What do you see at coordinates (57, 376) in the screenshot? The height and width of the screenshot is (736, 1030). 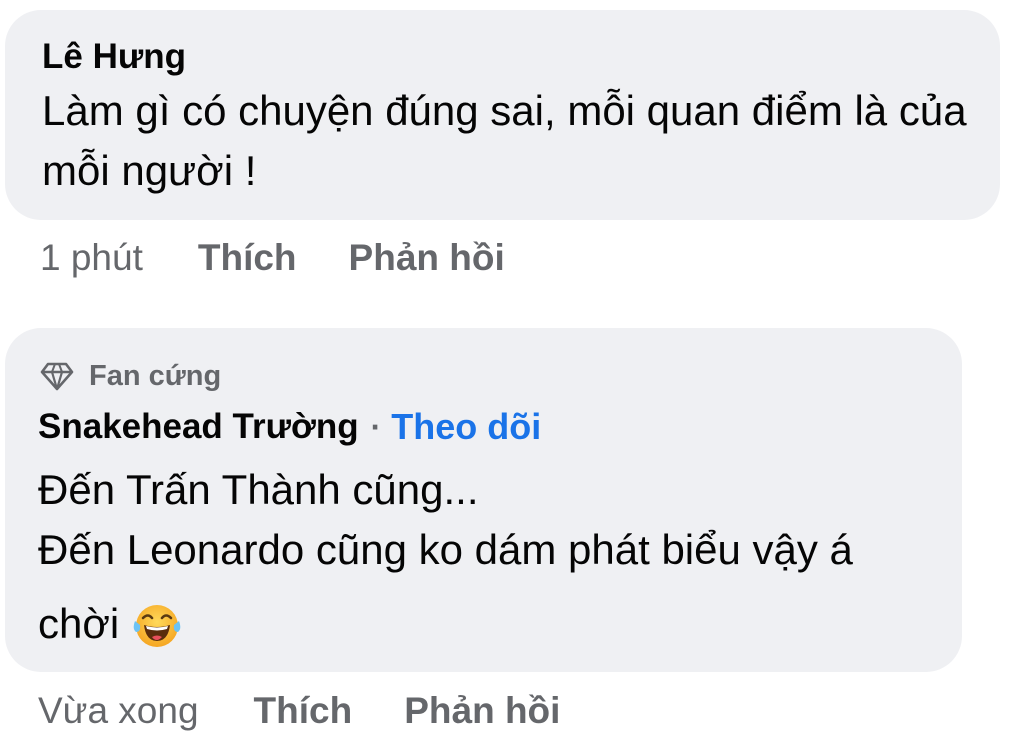 I see `diamond-icon` at bounding box center [57, 376].